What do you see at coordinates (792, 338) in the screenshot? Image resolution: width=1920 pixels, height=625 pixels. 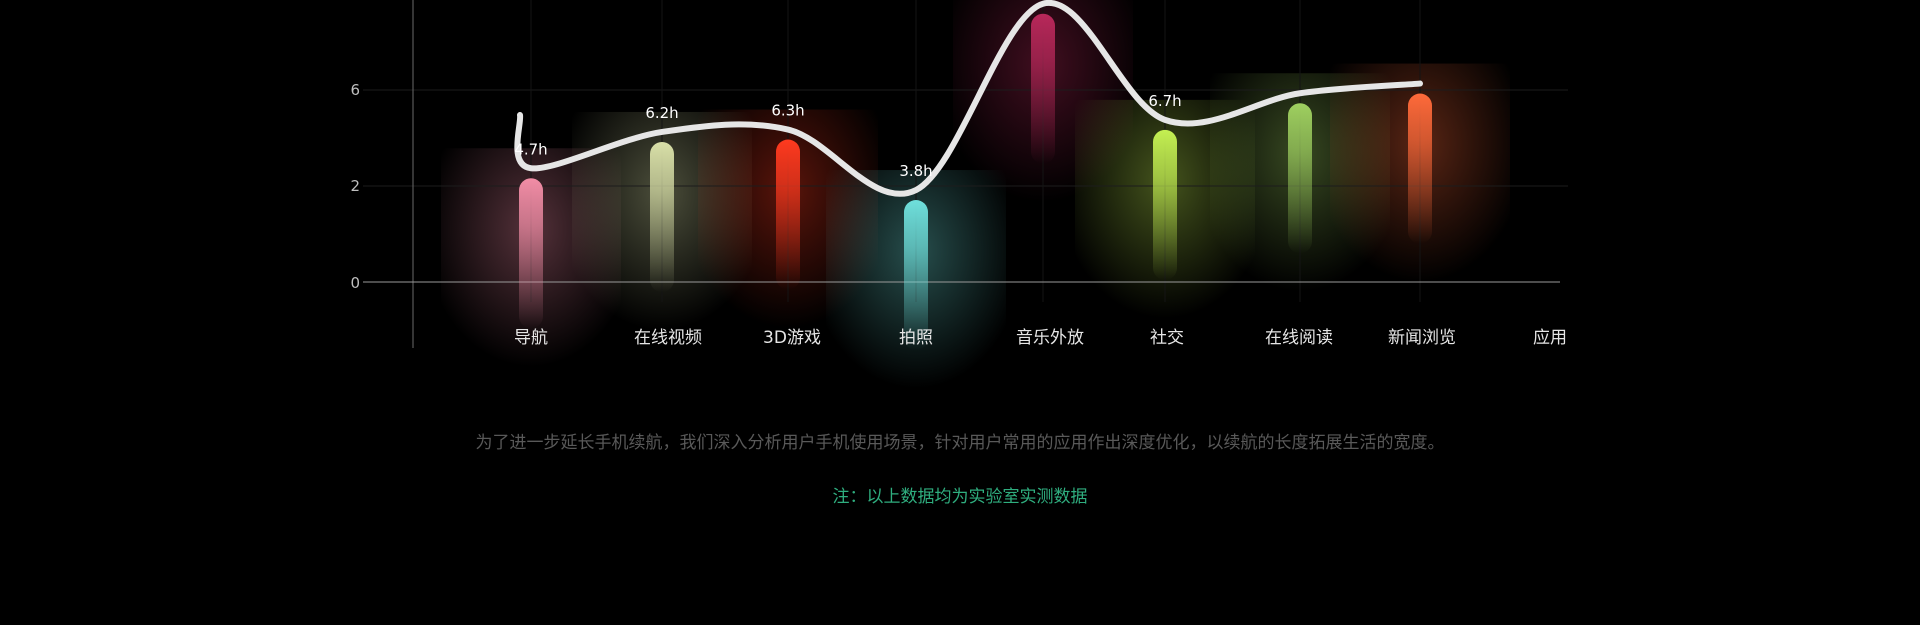 I see `category-label: 3D游戏` at bounding box center [792, 338].